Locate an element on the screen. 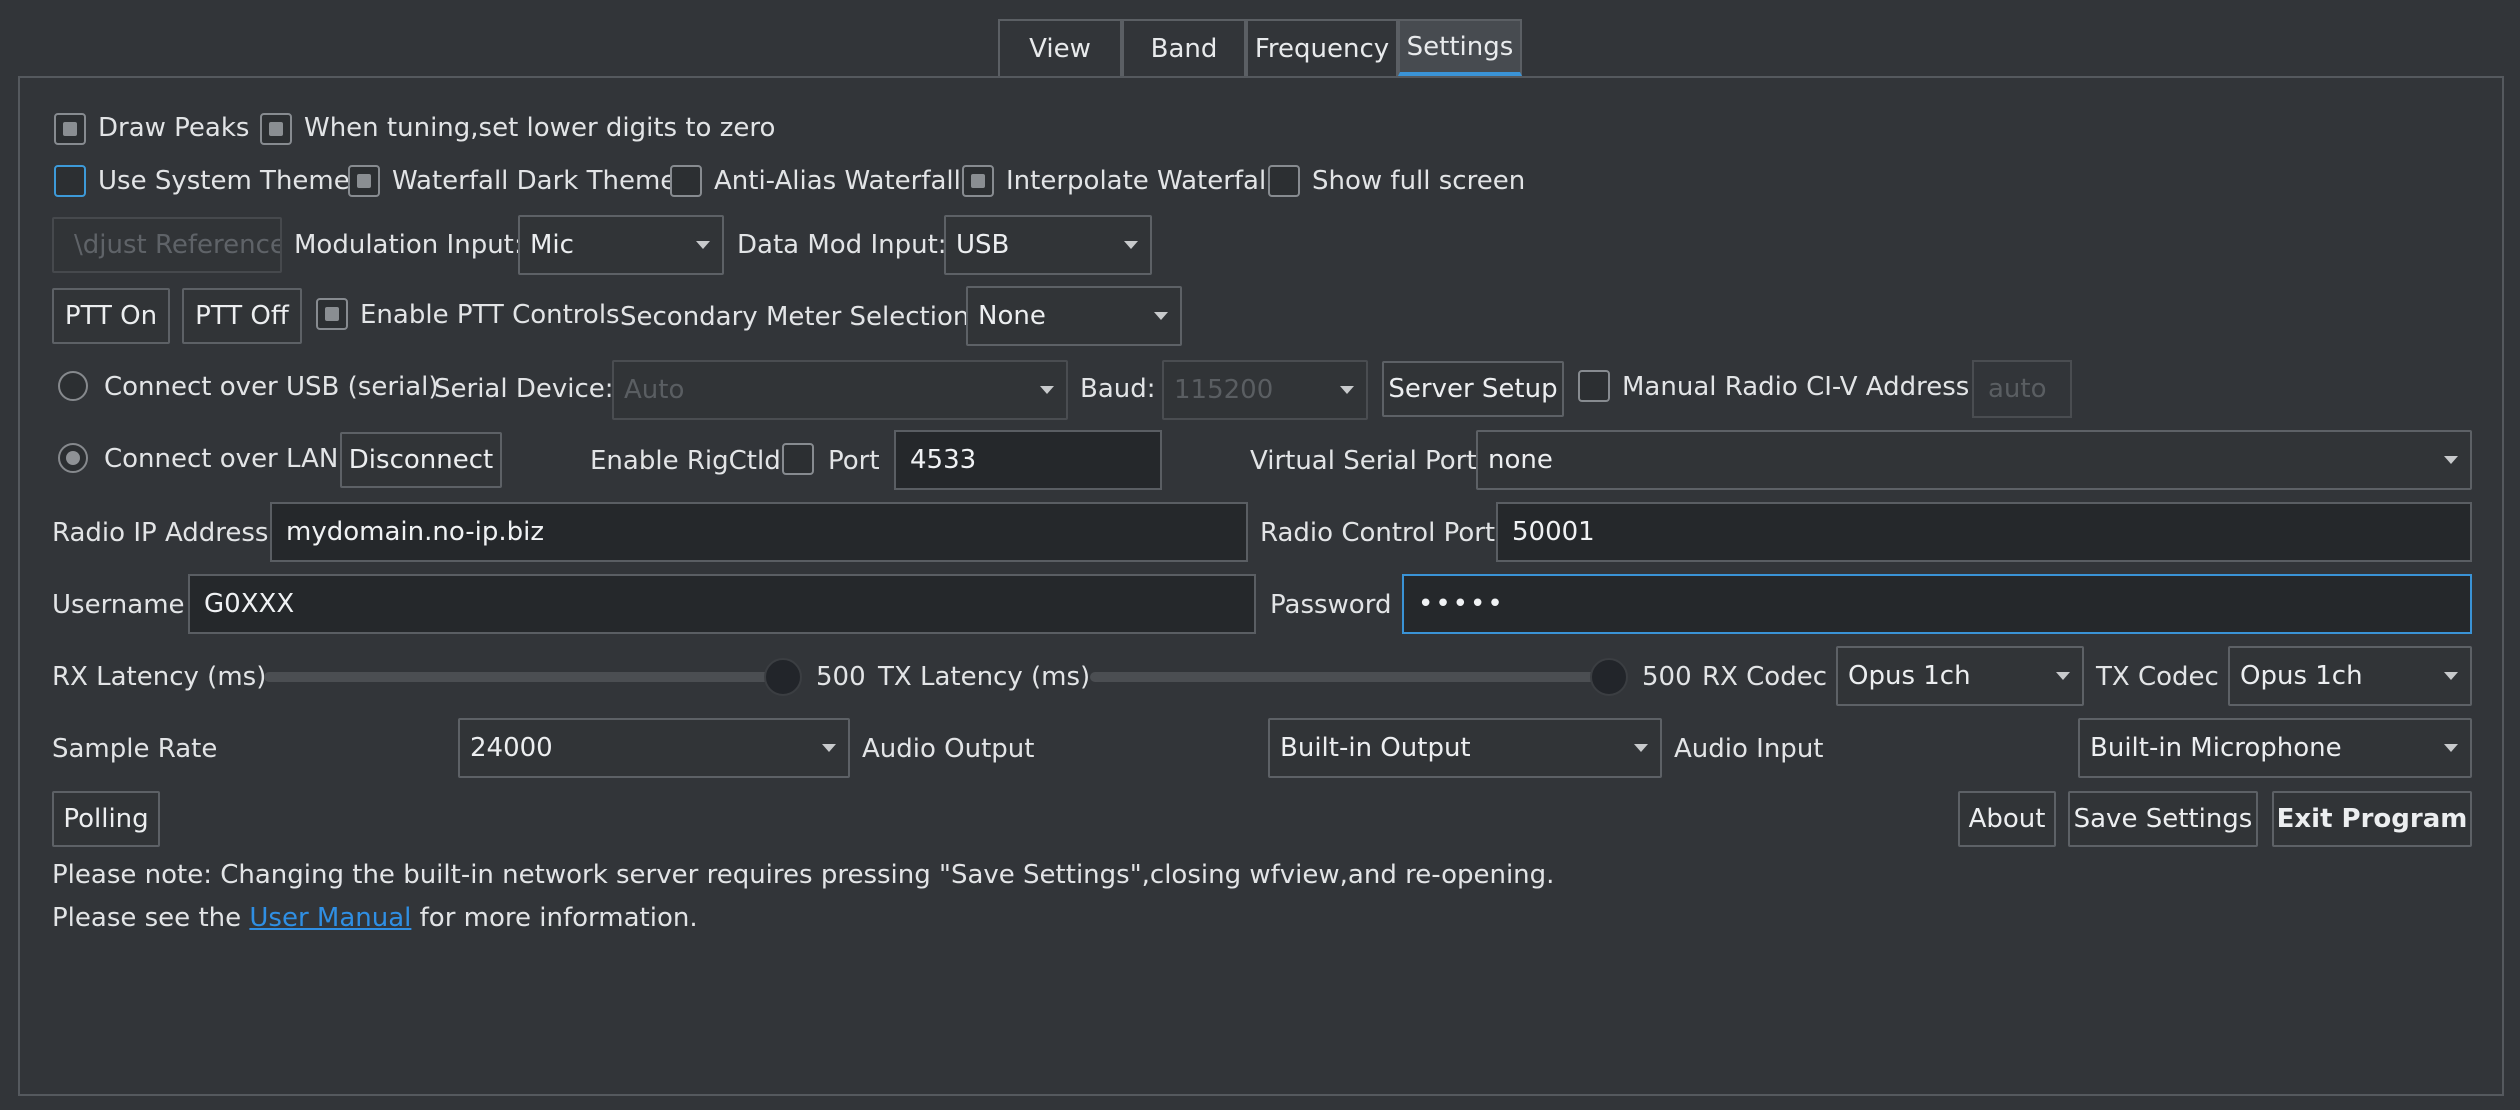 The image size is (2520, 1110). full-screen-label: Show full screen is located at coordinates (1419, 181).